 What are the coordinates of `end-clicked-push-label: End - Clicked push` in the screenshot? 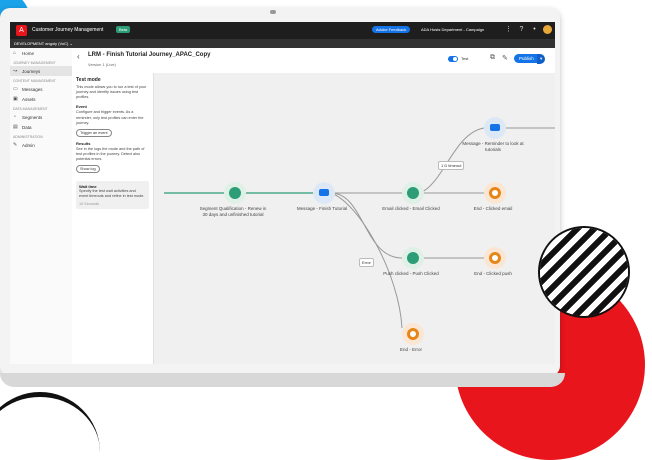 It's located at (493, 273).